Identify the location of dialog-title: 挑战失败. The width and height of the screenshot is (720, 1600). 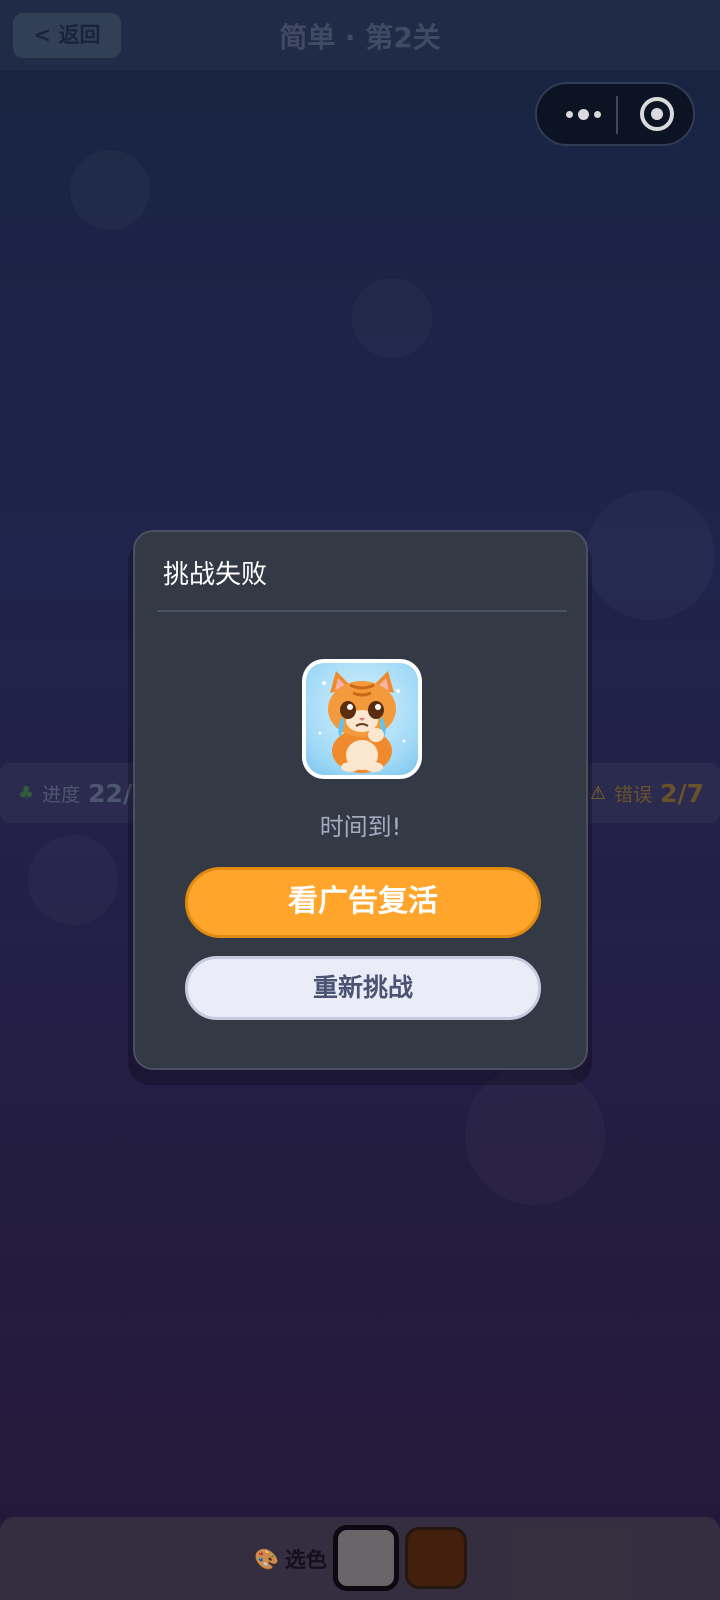
(215, 575).